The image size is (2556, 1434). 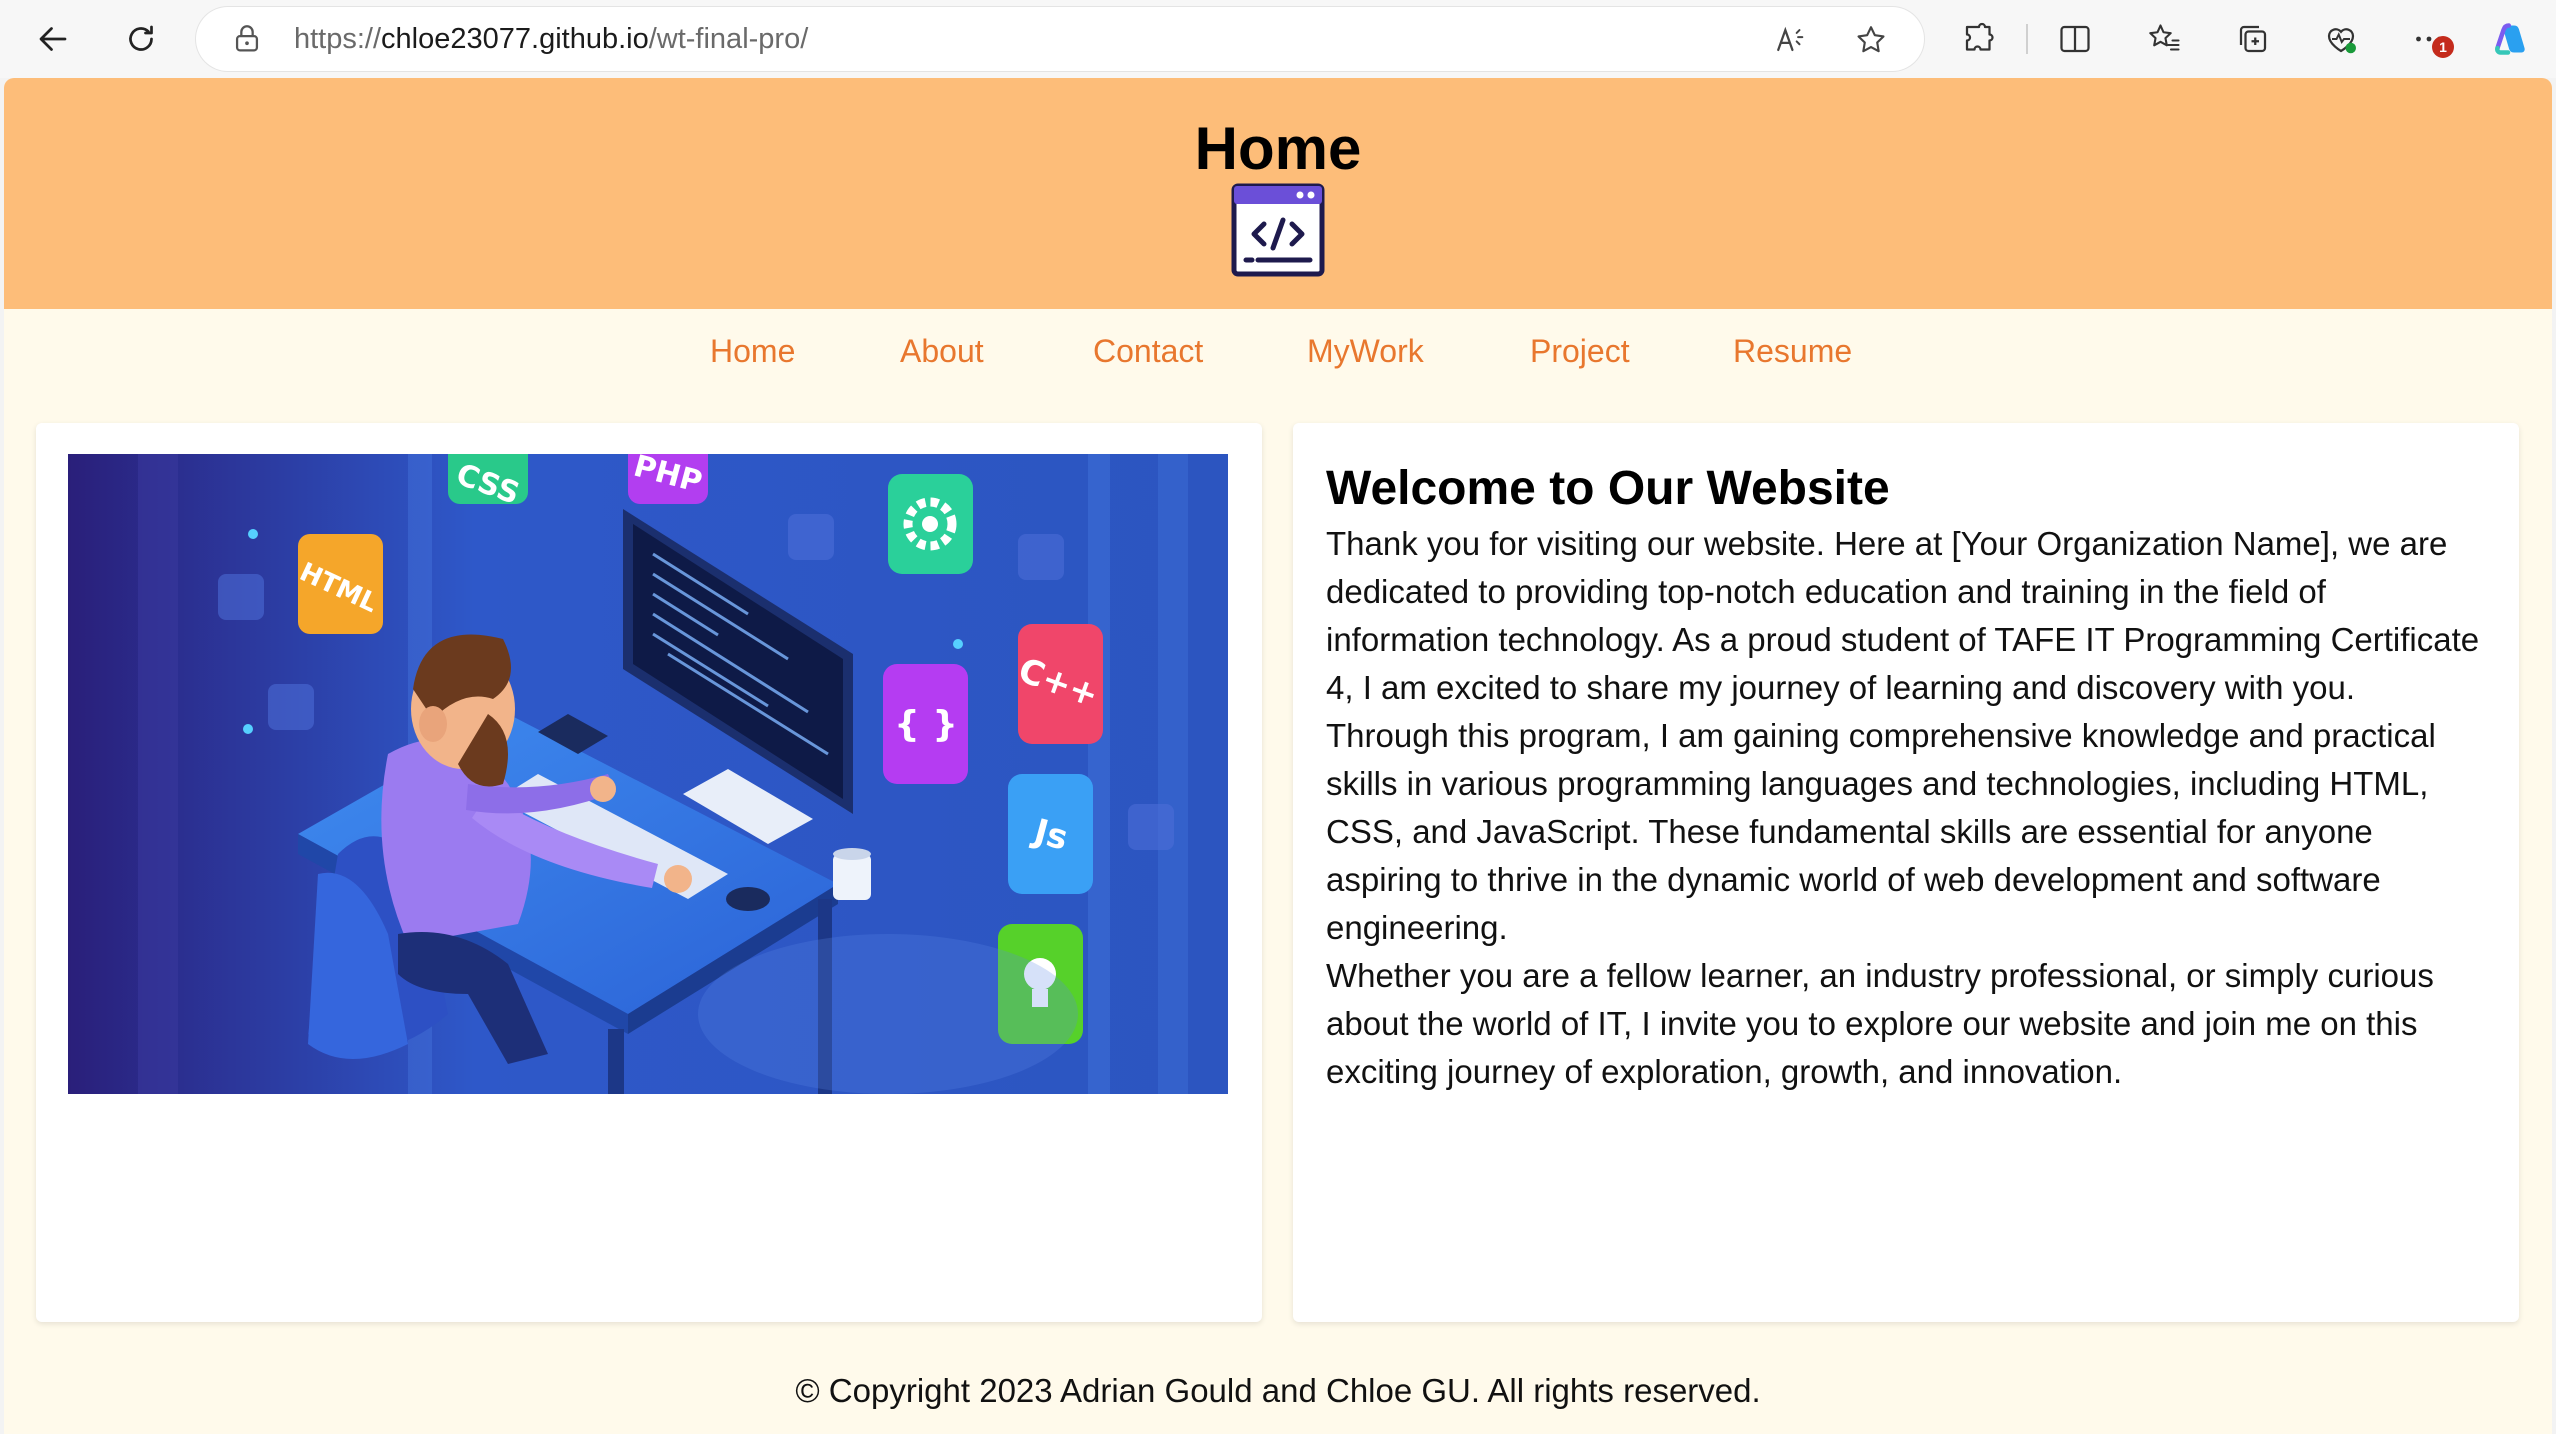 What do you see at coordinates (728, 39) in the screenshot?
I see `url-path: /wt-final-pro/` at bounding box center [728, 39].